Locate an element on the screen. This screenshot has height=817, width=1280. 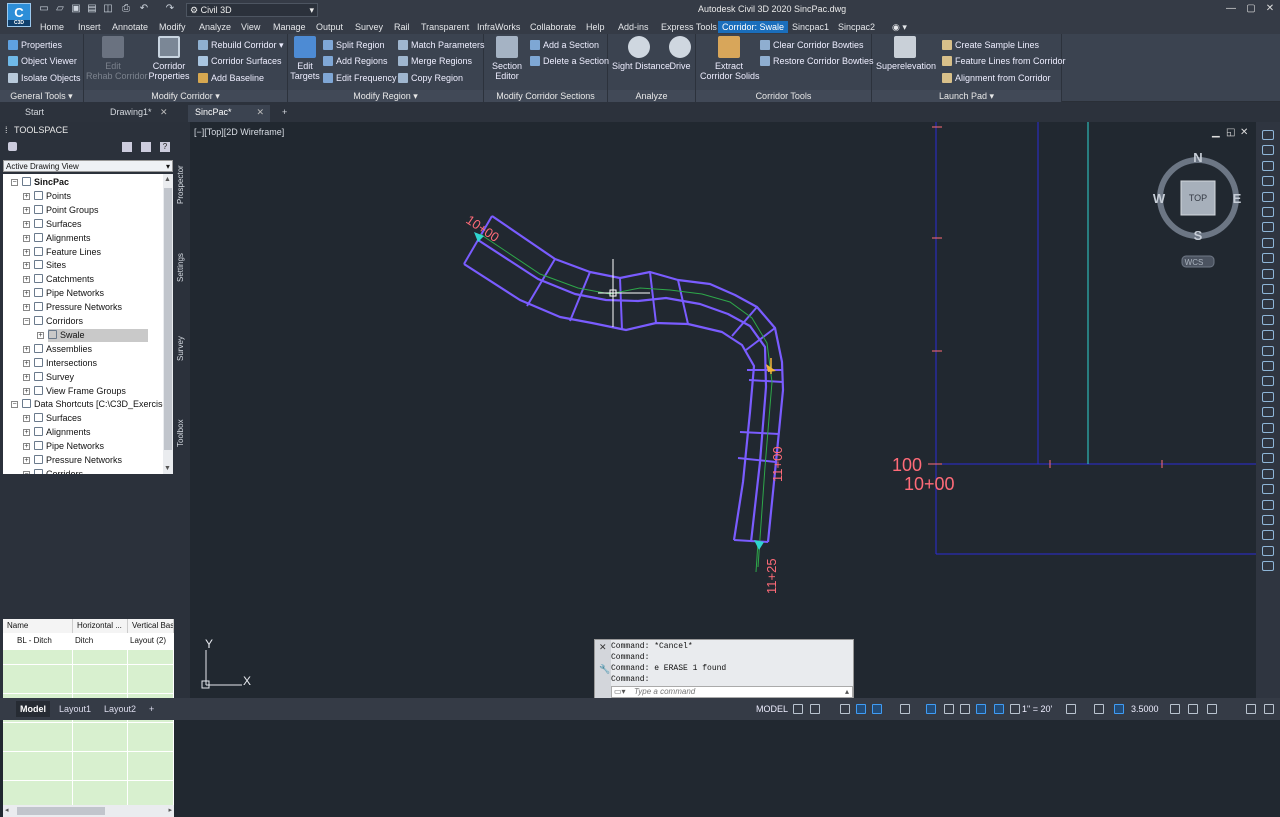
scroll-thumb is located at coordinates (168, 319).